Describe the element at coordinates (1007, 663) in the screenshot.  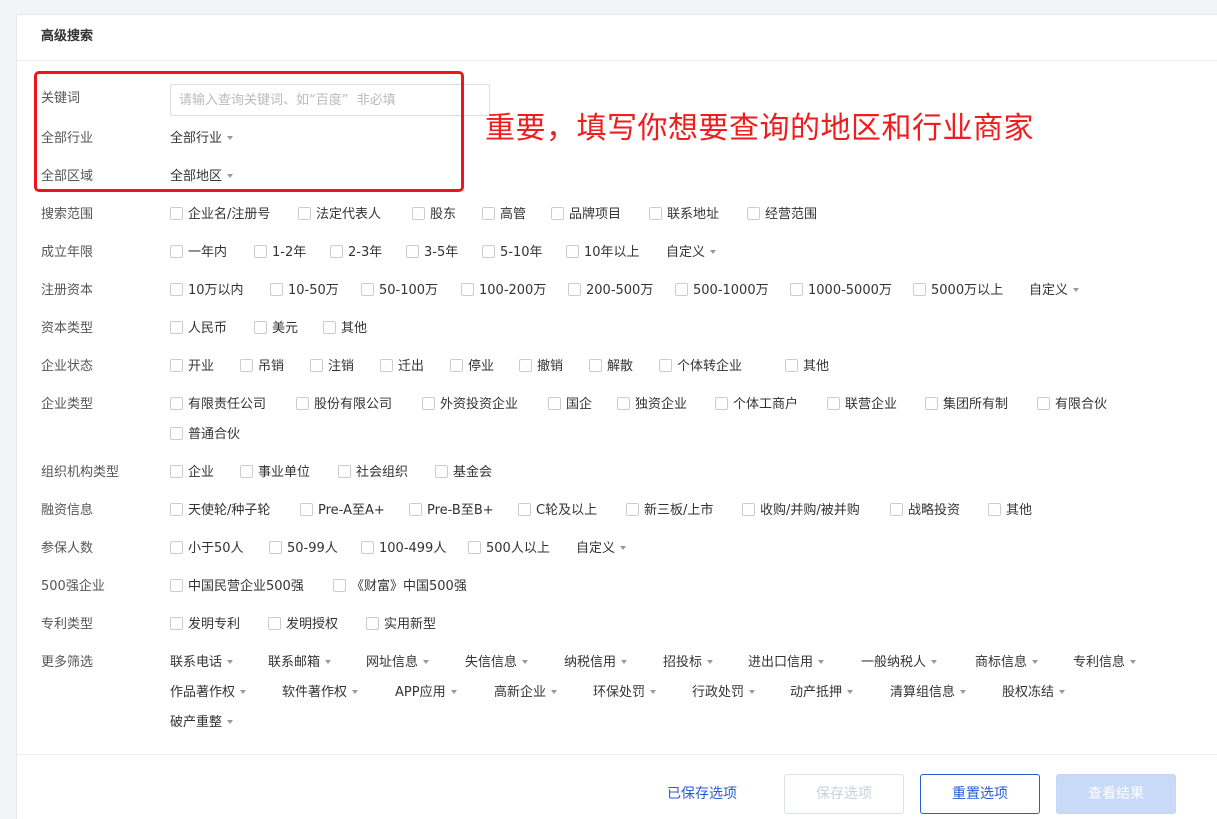
I see `more-filter-dropdown: 商标信息` at that location.